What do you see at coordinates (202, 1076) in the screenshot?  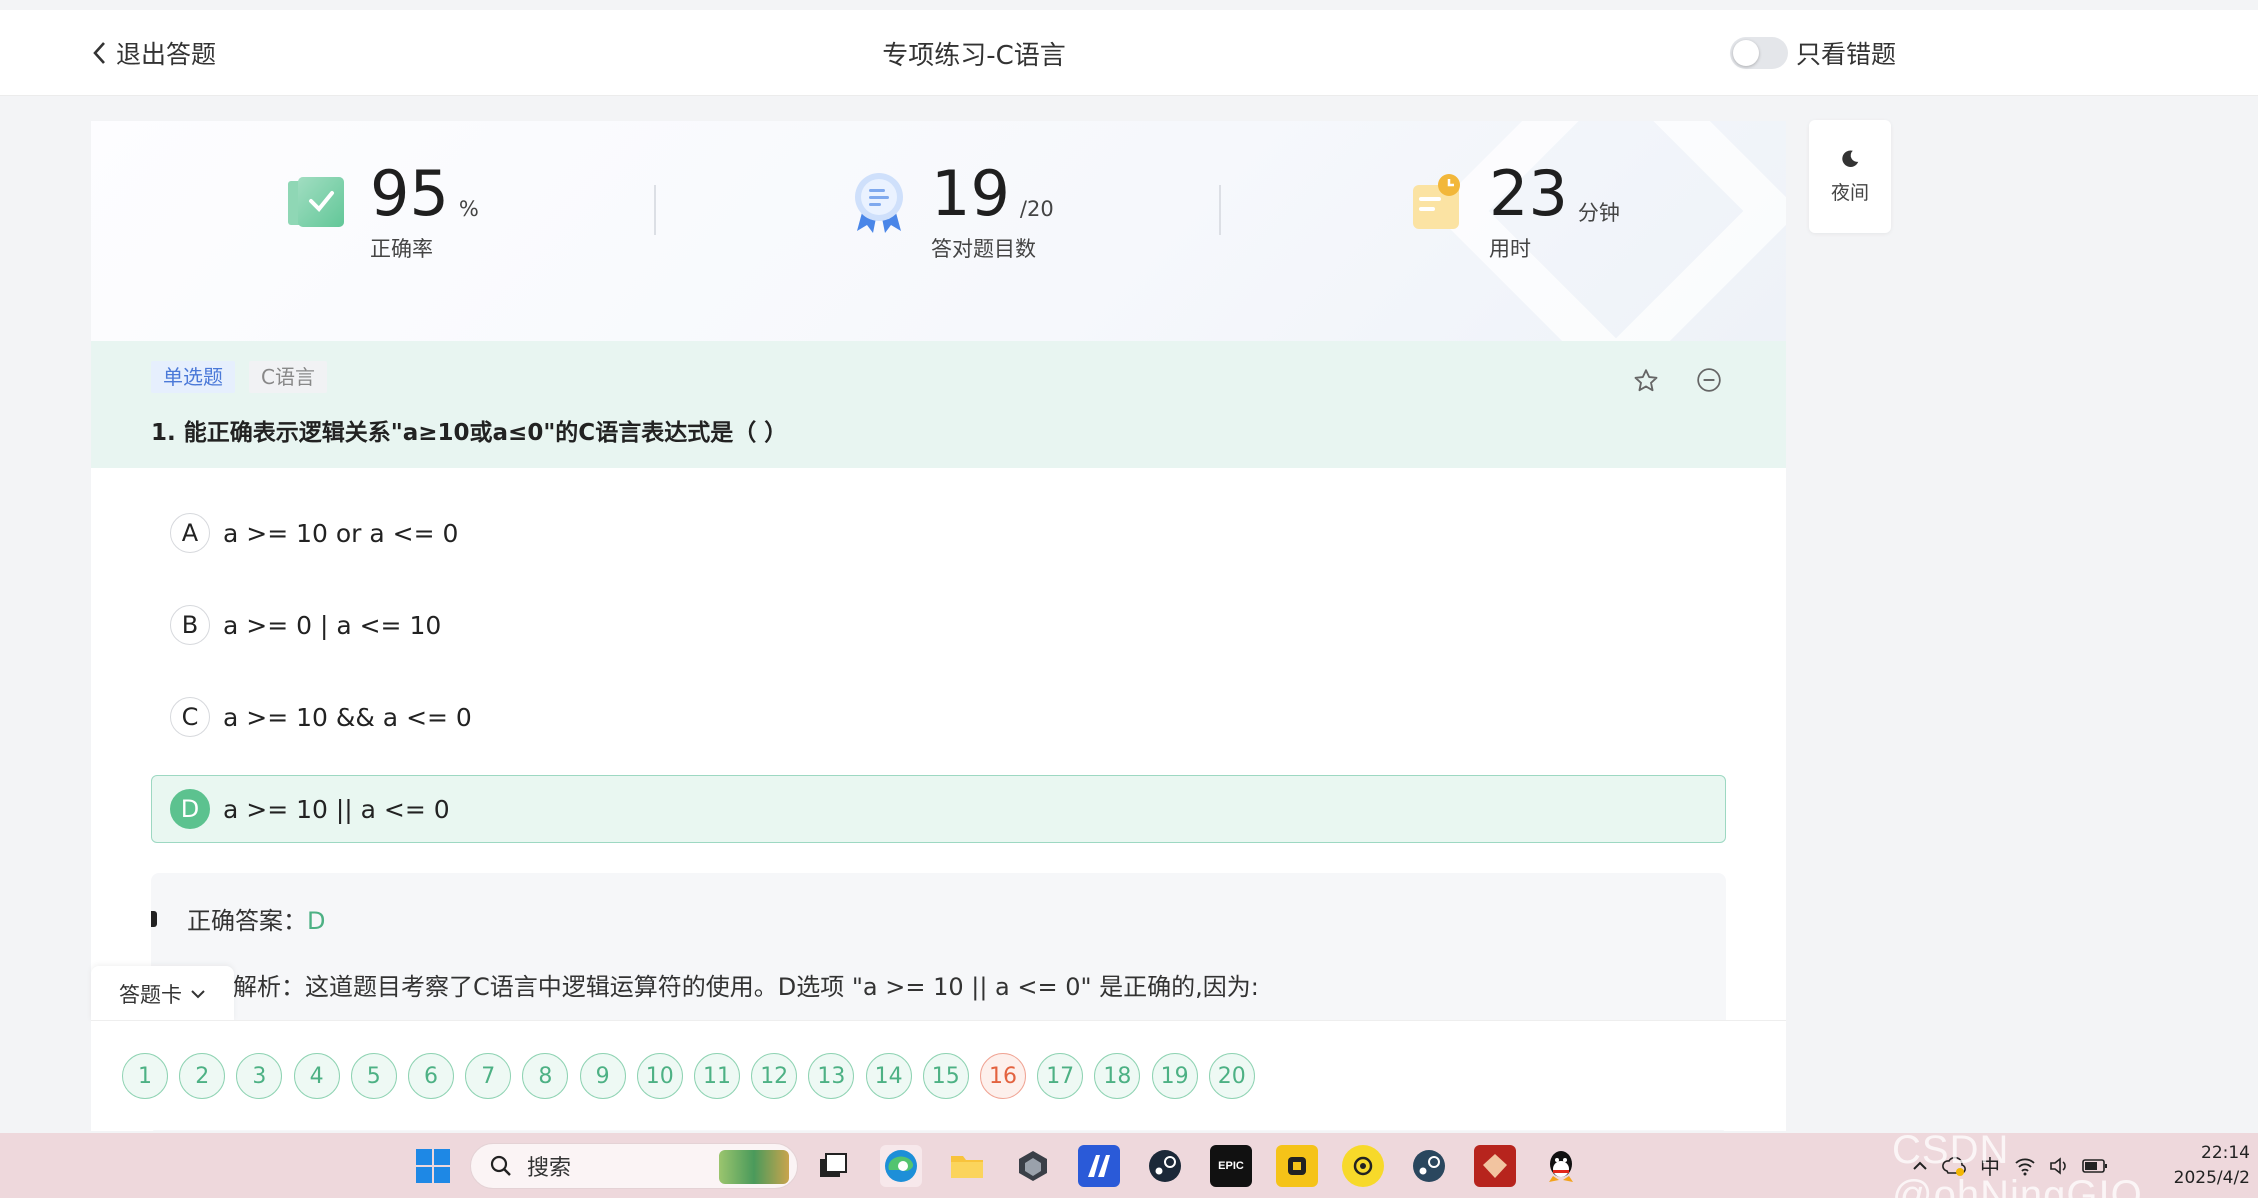 I see `question-number-button-2: 2` at bounding box center [202, 1076].